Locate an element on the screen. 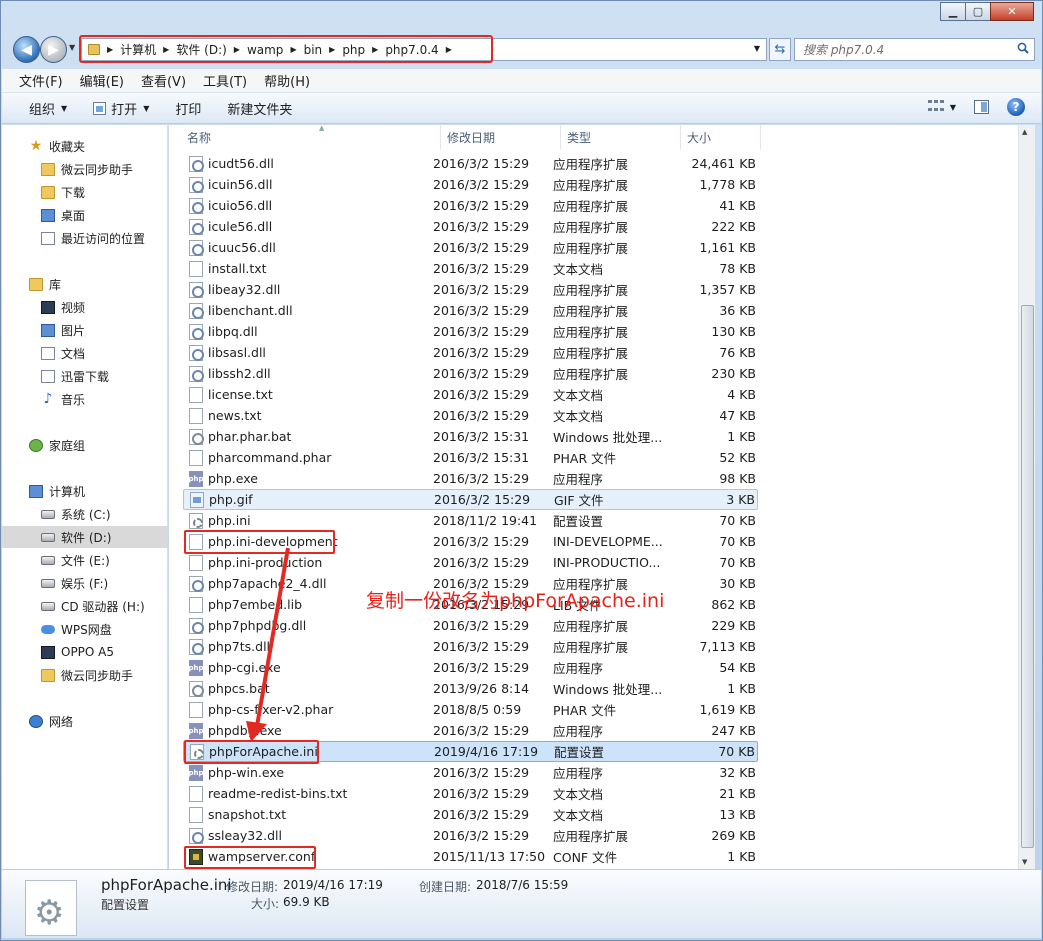 Image resolution: width=1043 pixels, height=941 pixels. file-row: news.txt 2016/3/2 15:29 文本文档 47 KB is located at coordinates (470, 415).